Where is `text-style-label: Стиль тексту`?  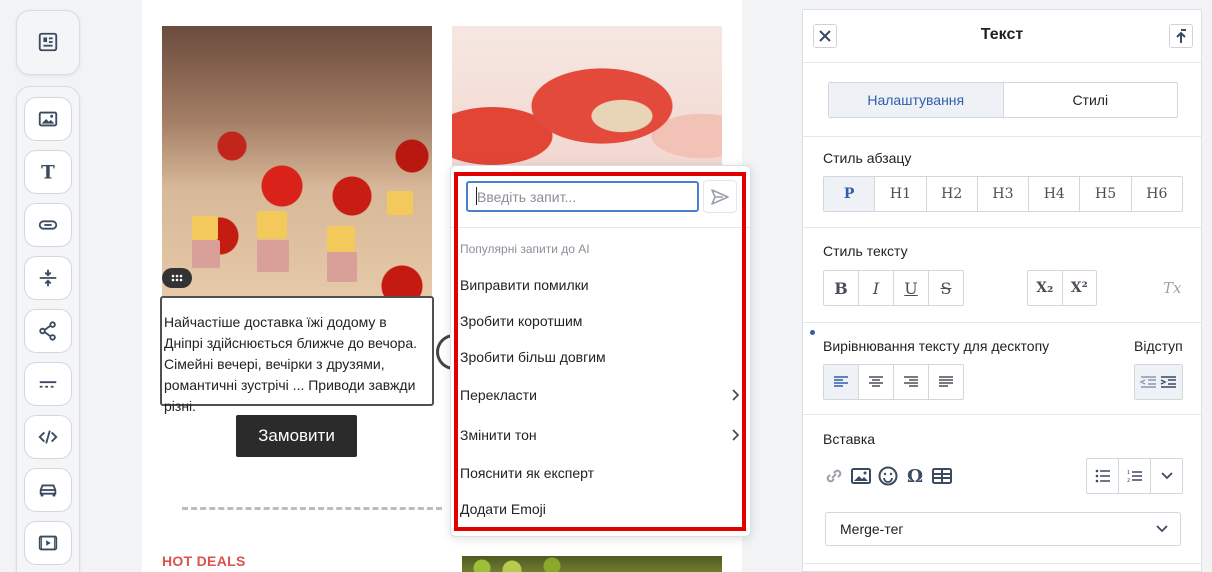
text-style-label: Стиль тексту is located at coordinates (865, 251).